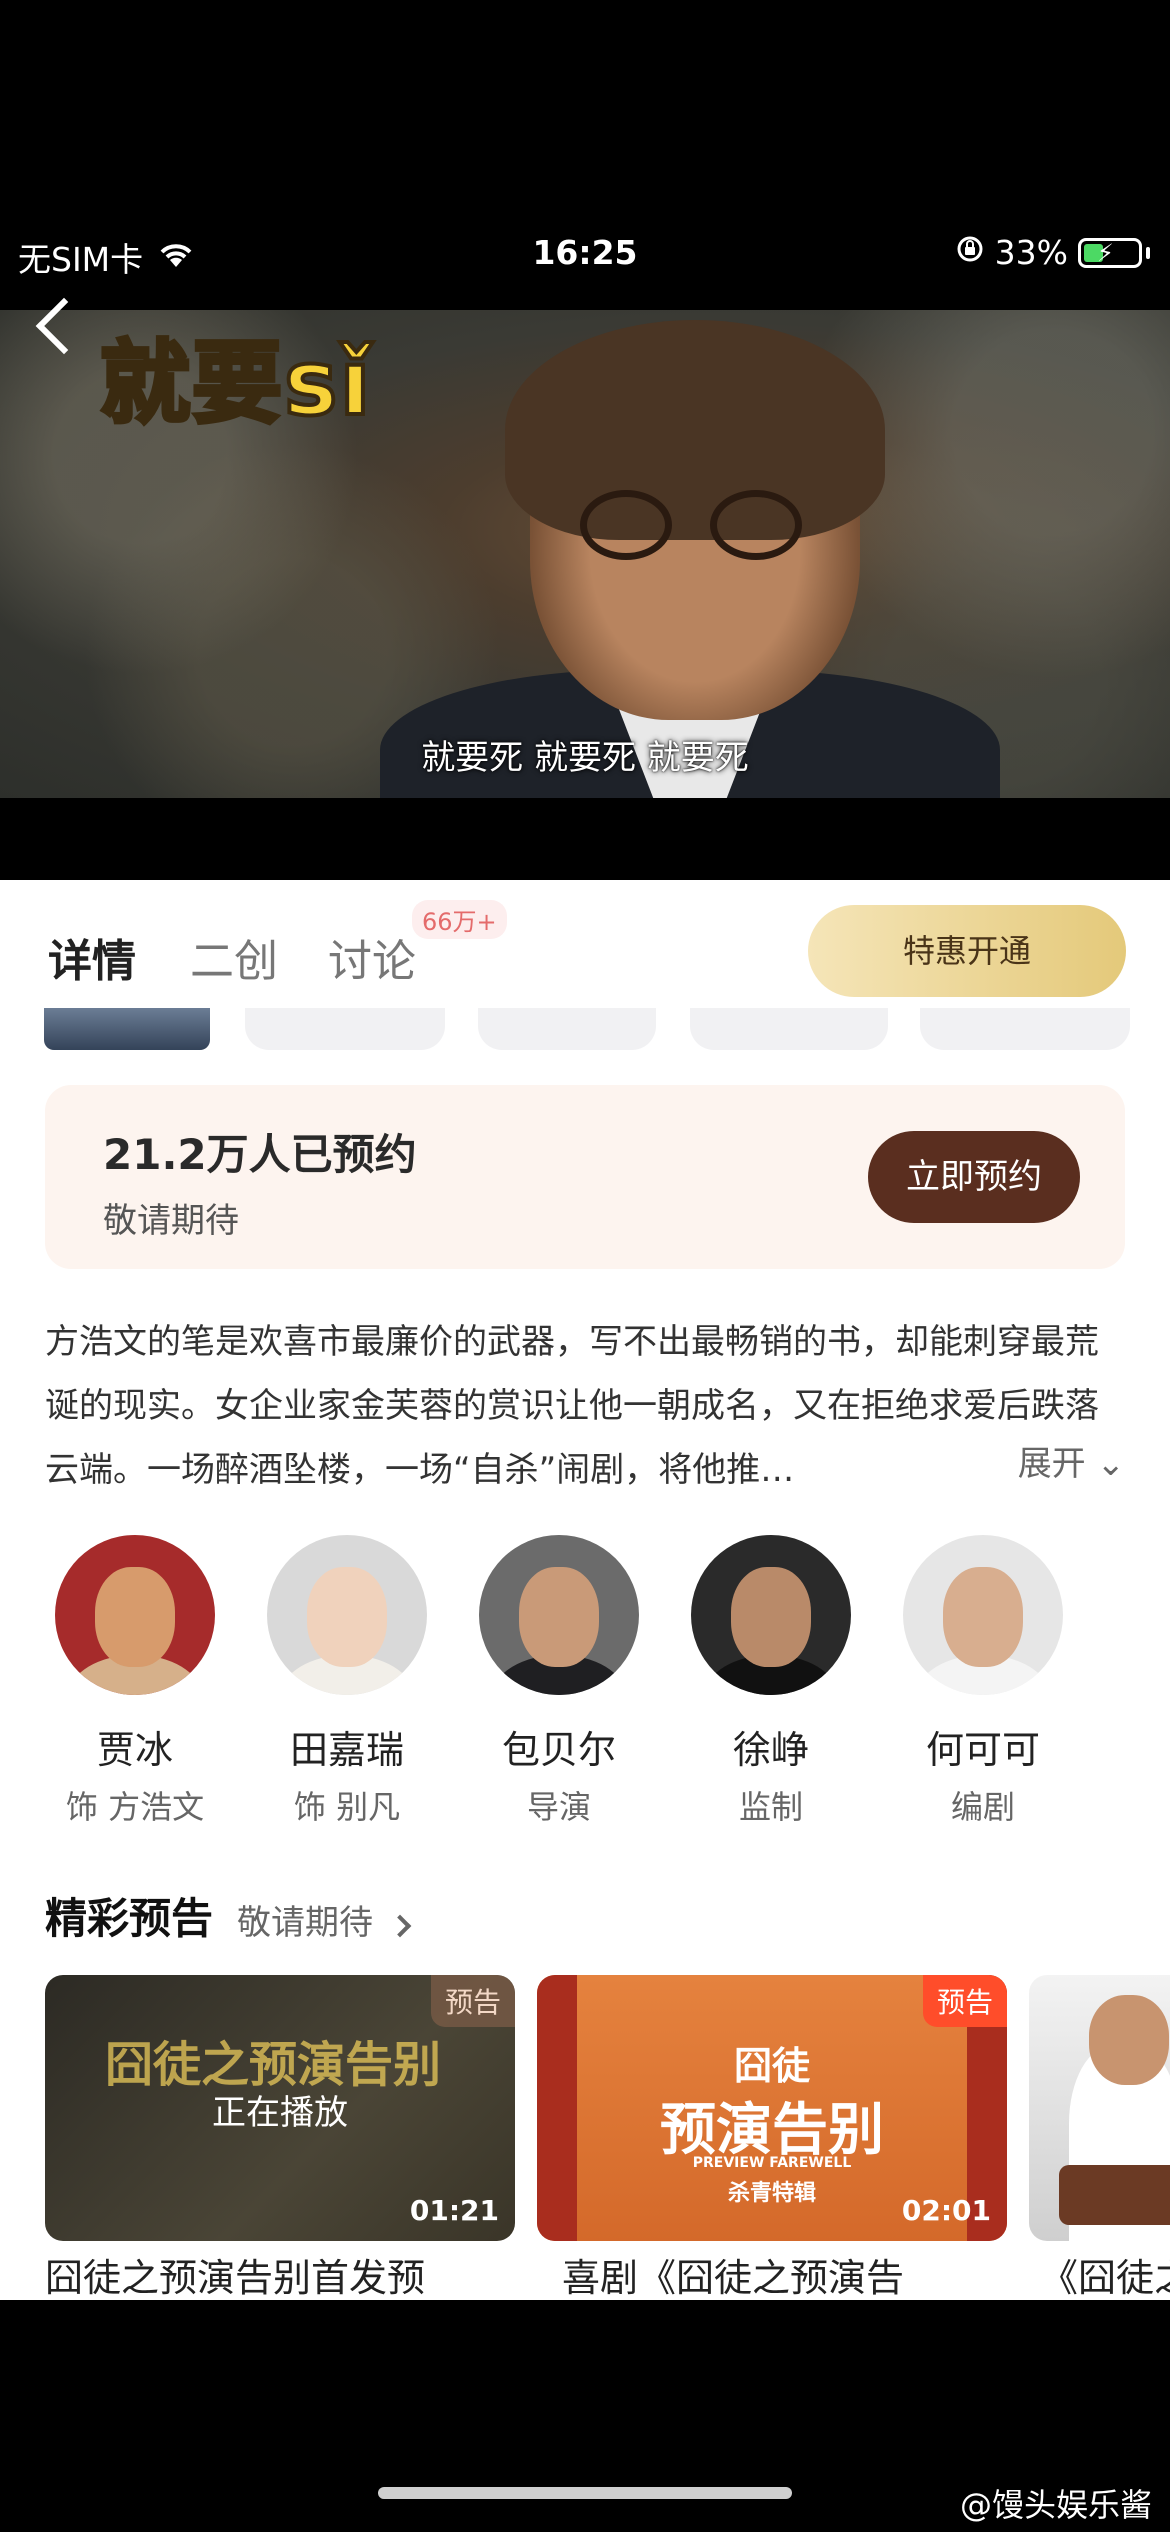 This screenshot has width=1170, height=2532. I want to click on cast-name: 田嘉瑞, so click(346, 1750).